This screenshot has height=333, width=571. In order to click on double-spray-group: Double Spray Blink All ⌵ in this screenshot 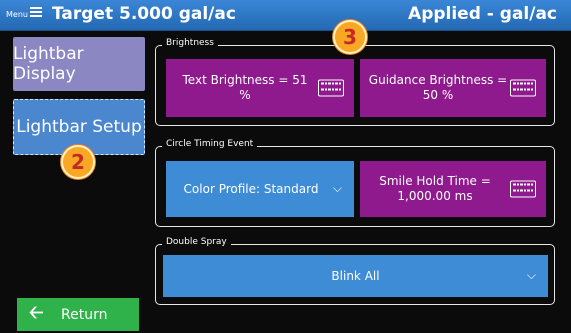, I will do `click(355, 271)`.